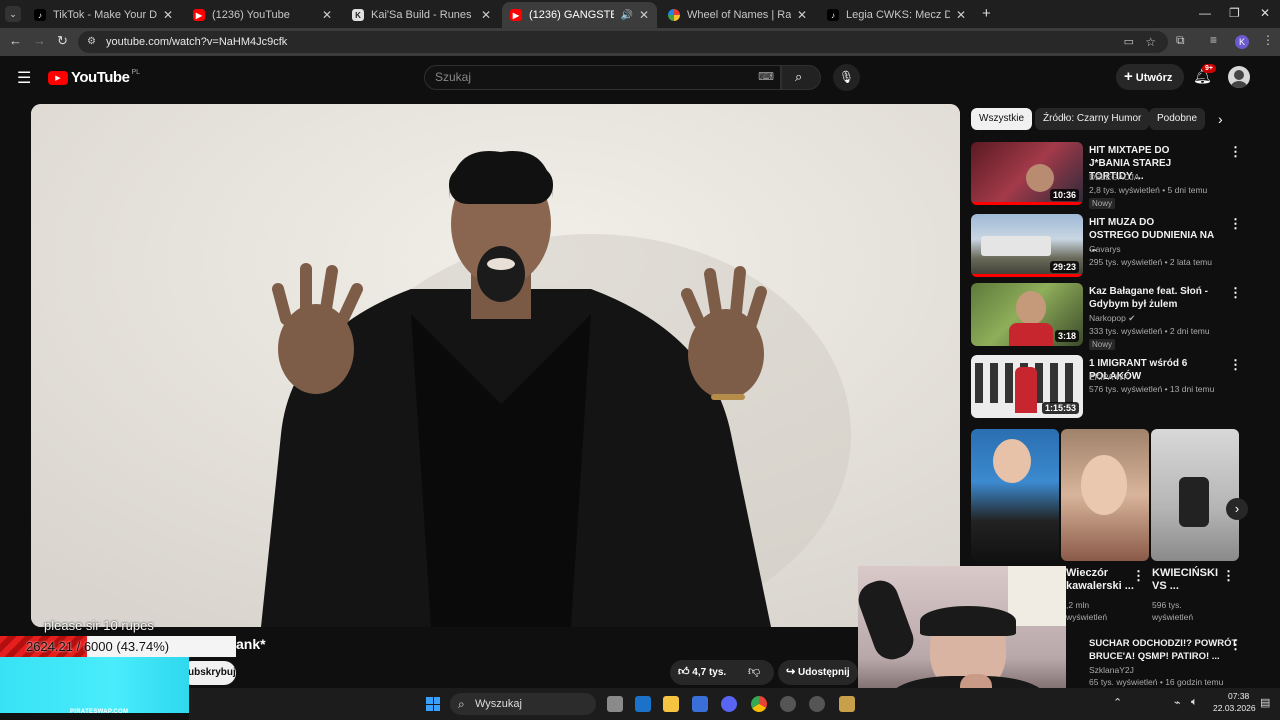  I want to click on chip-source: Źródło: Czarny Humor, so click(1092, 119).